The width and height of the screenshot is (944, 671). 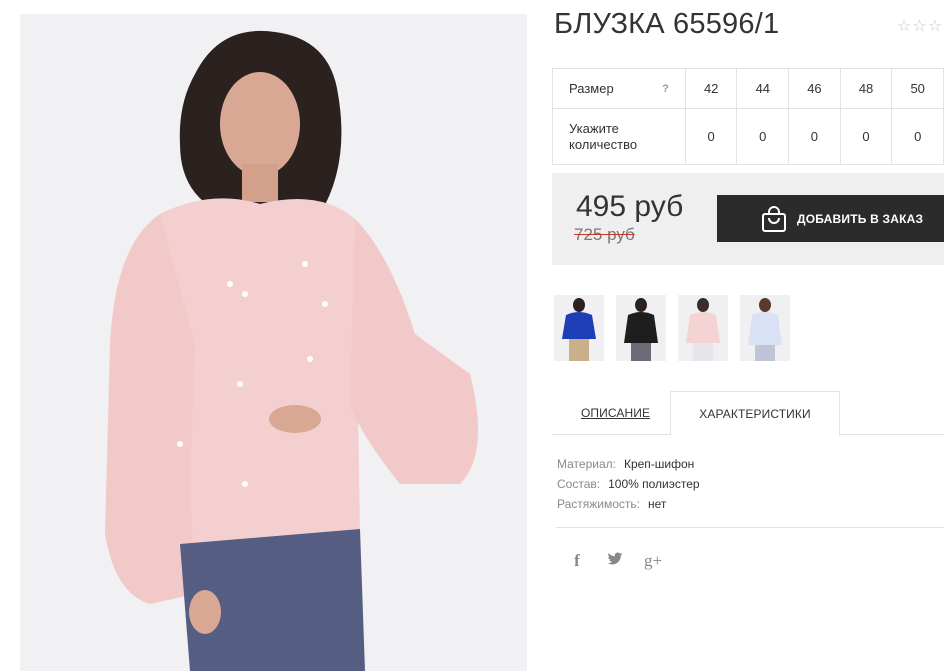 I want to click on rating-stars: ☆☆☆☆☆, so click(x=920, y=26).